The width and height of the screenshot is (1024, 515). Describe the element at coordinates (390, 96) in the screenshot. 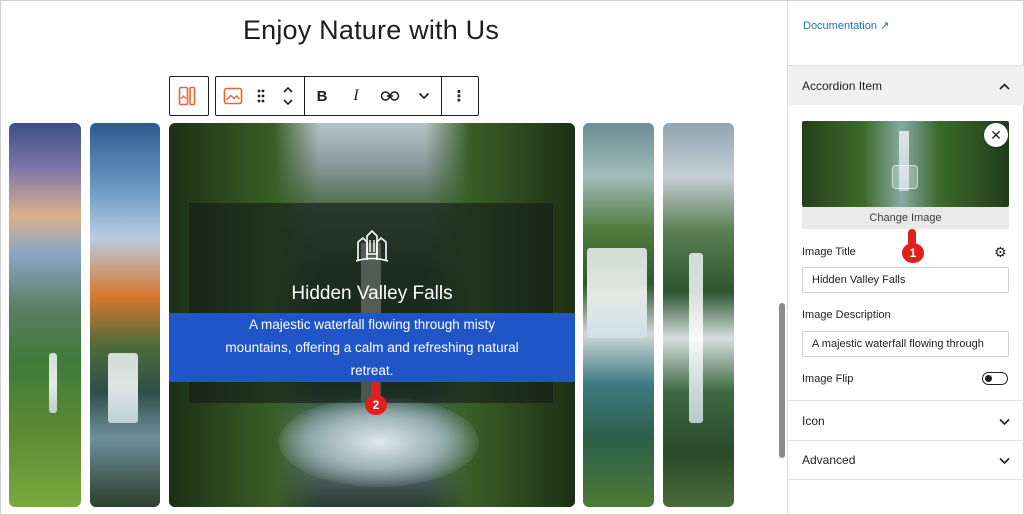

I see `link-icon` at that location.